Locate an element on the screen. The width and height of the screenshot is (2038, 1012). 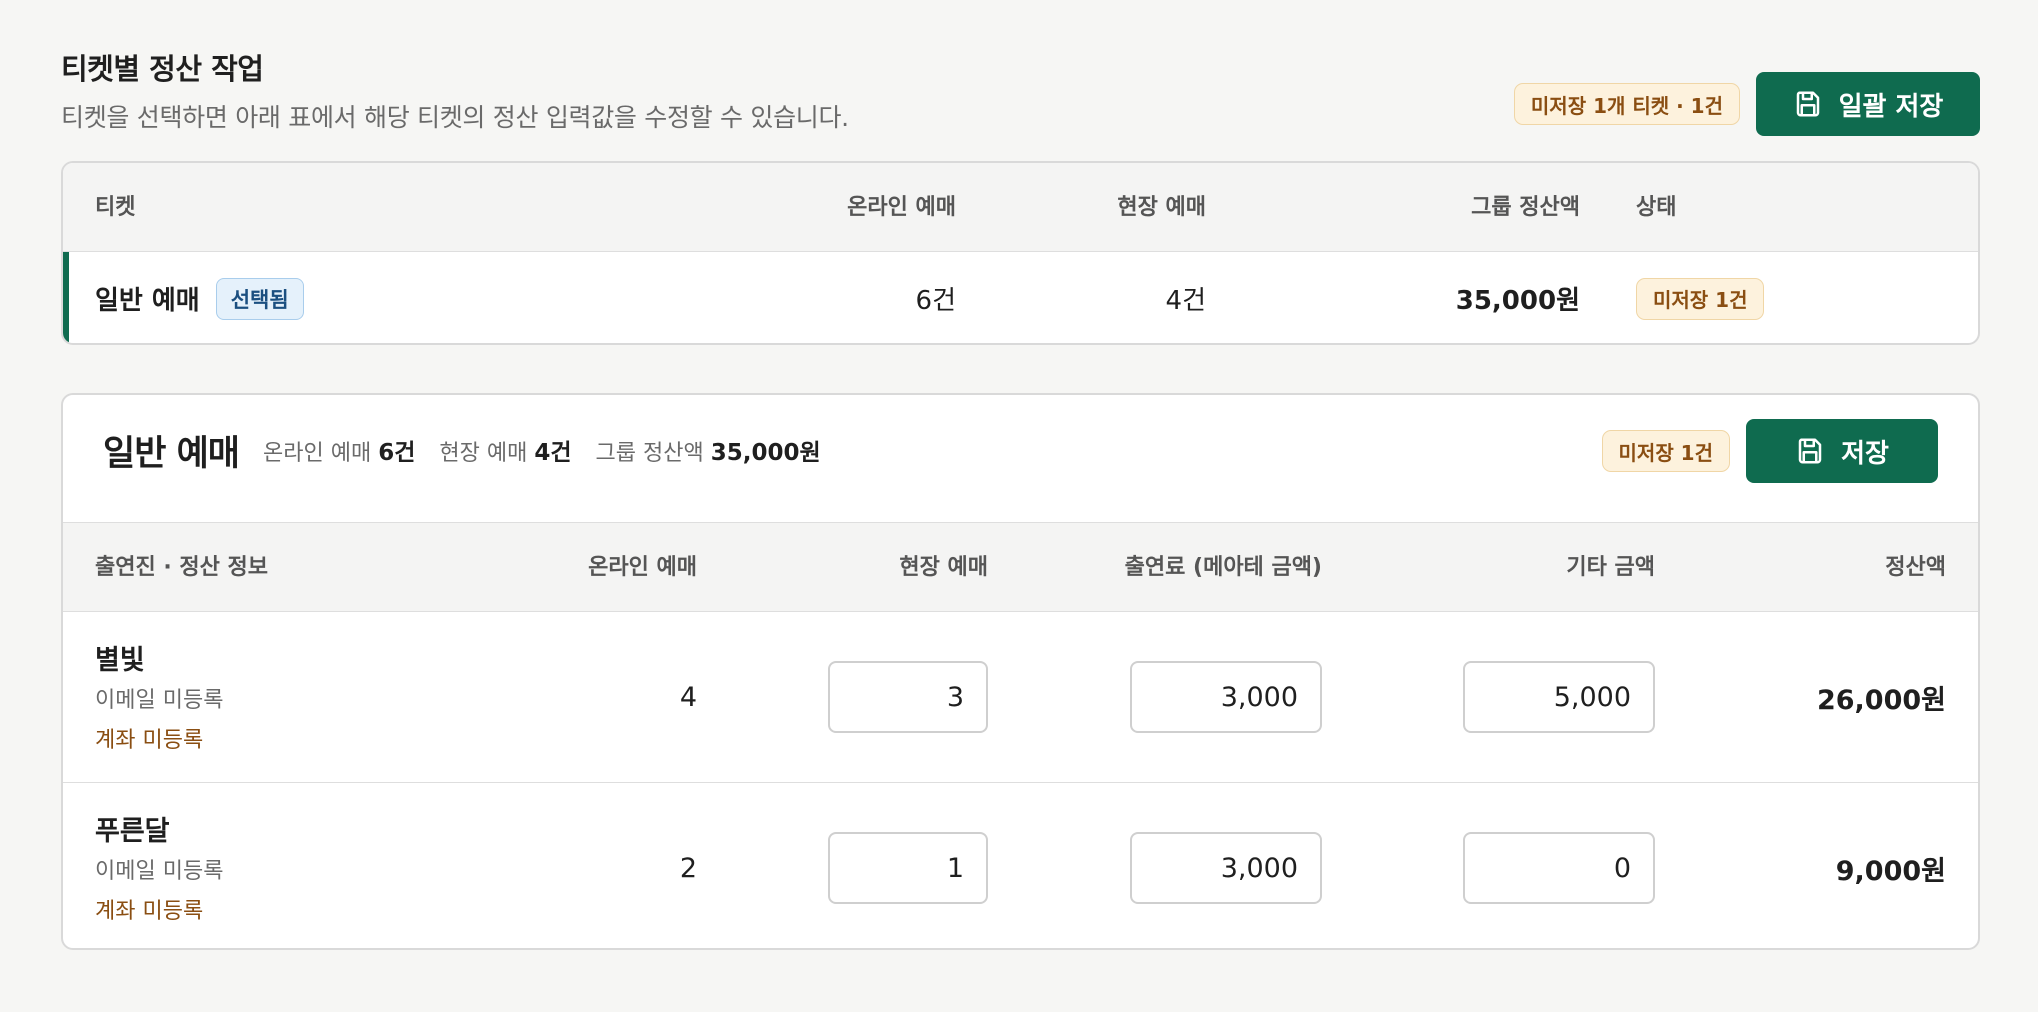
detail-unsaved-badge: 미저장 1건 is located at coordinates (1665, 451).